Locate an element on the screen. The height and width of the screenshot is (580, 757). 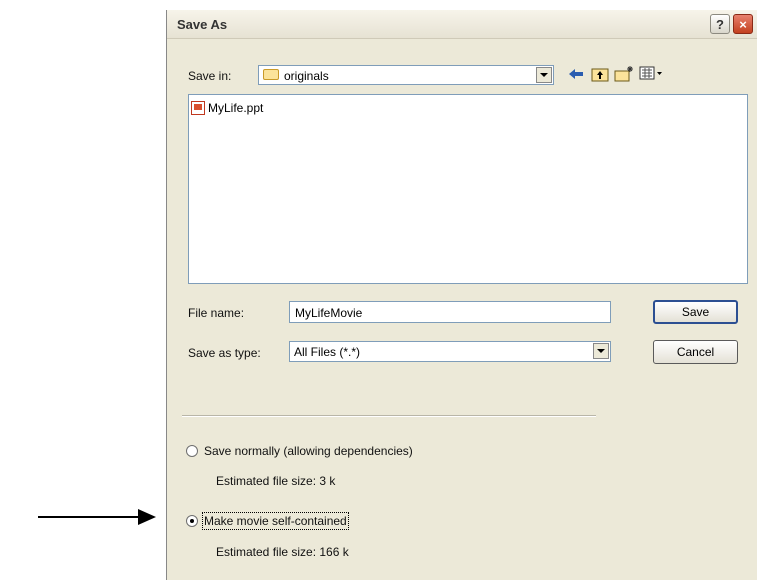
estimated-size-self-contained: Estimated file size: 166 k is located at coordinates (282, 552).